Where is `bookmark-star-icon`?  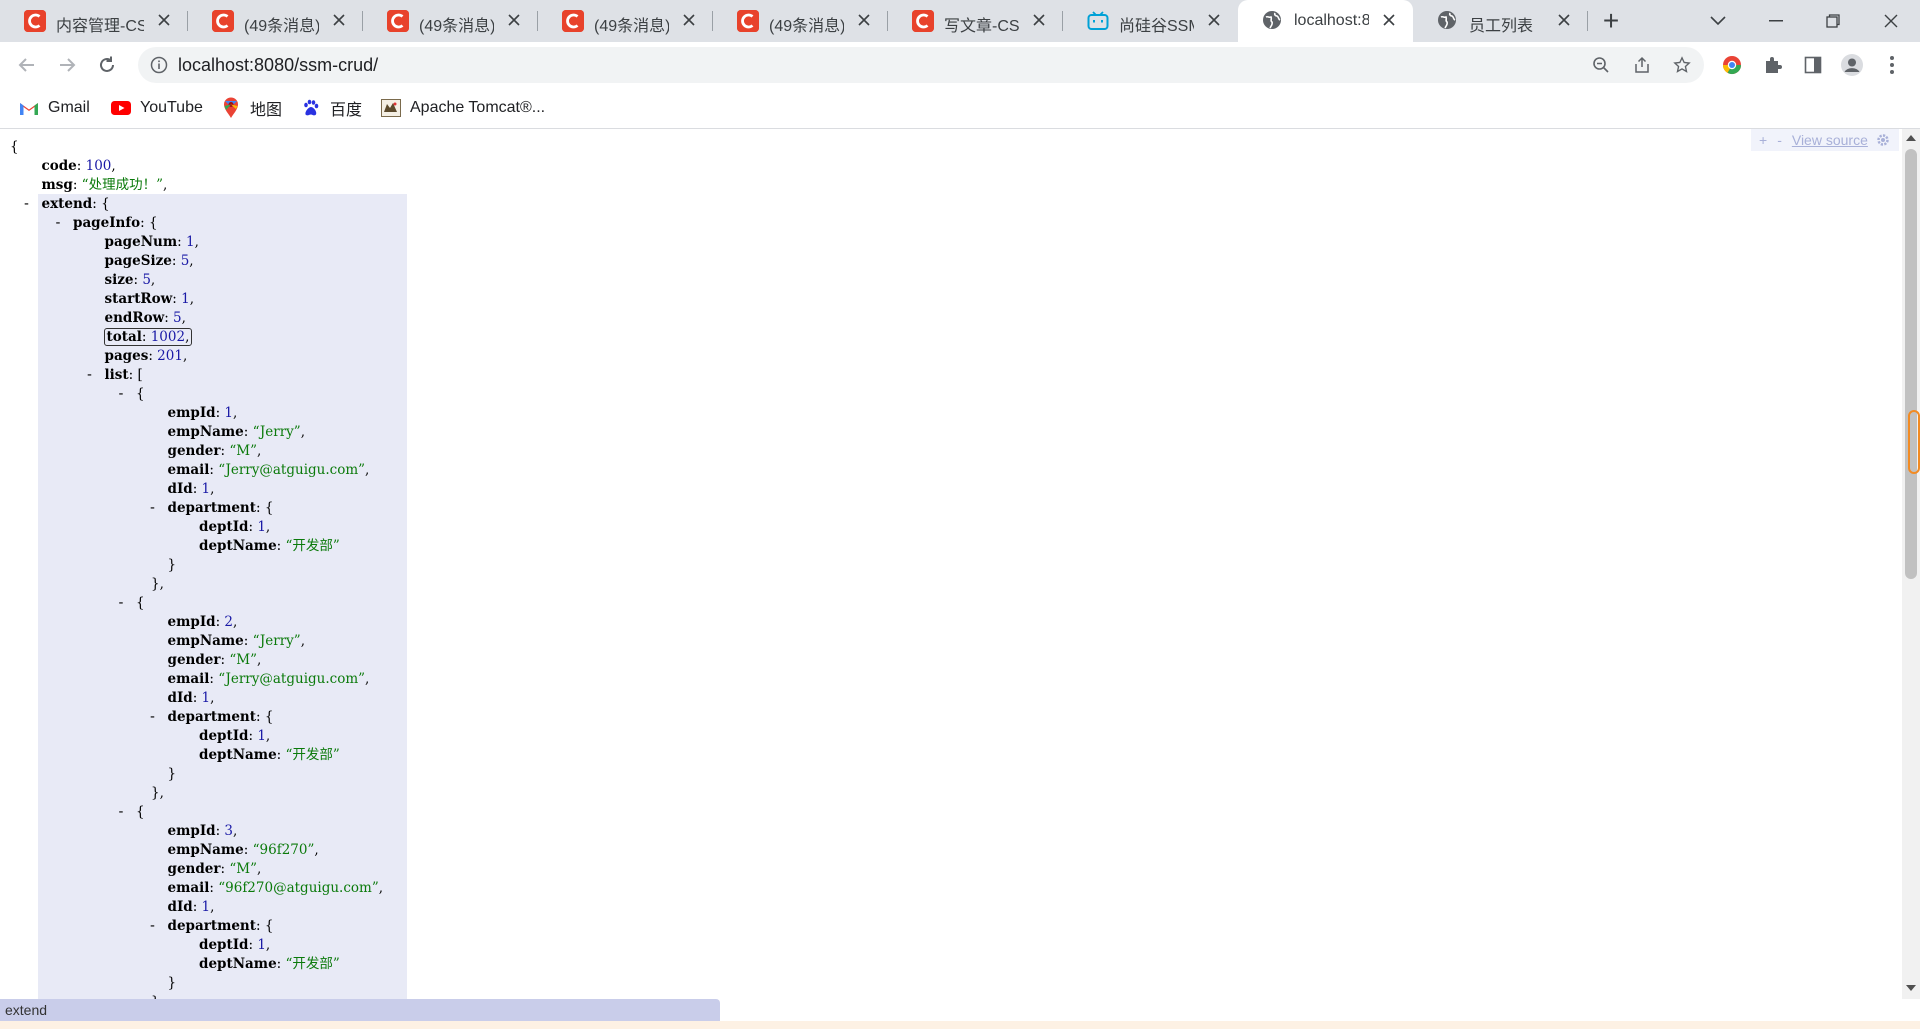
bookmark-star-icon is located at coordinates (1682, 65).